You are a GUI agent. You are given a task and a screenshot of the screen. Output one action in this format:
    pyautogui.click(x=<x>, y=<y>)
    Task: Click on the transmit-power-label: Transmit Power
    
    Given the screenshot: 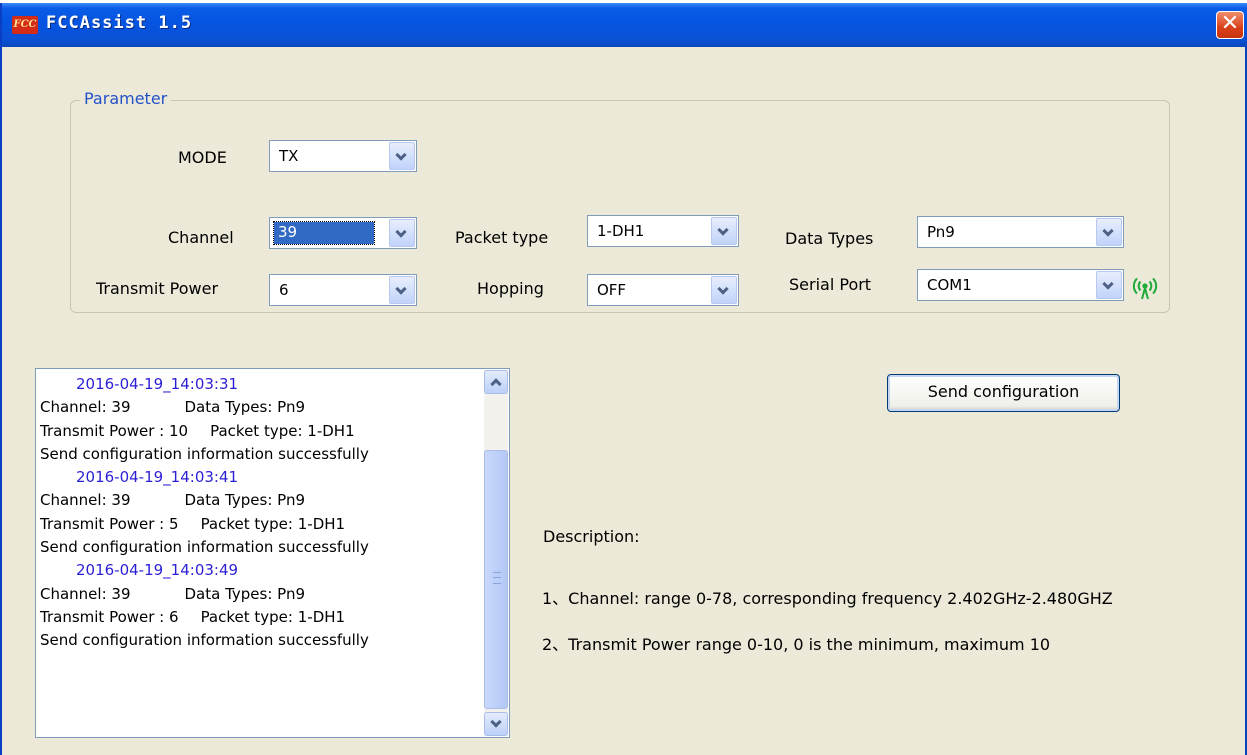 What is the action you would take?
    pyautogui.click(x=157, y=288)
    